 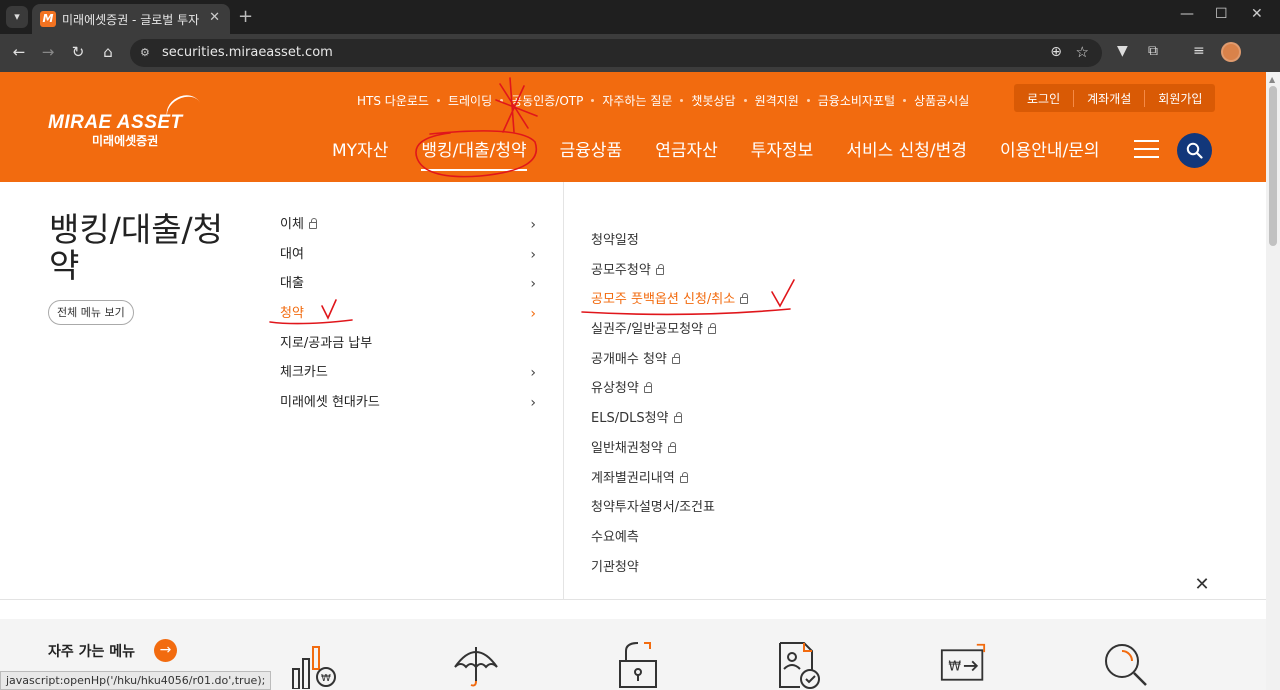 I want to click on search-button, so click(x=1194, y=150).